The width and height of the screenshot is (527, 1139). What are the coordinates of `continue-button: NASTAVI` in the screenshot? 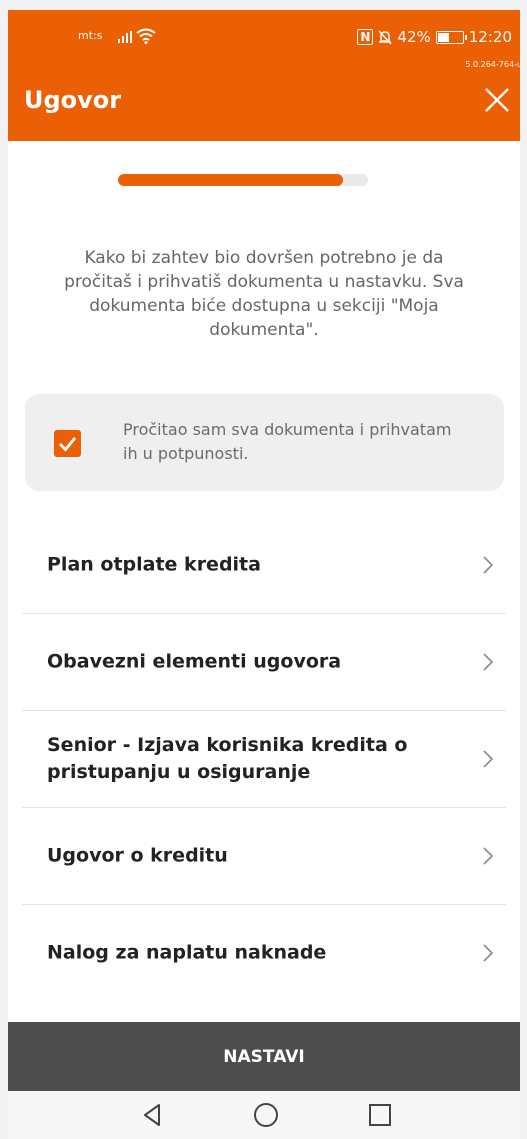 It's located at (264, 1056).